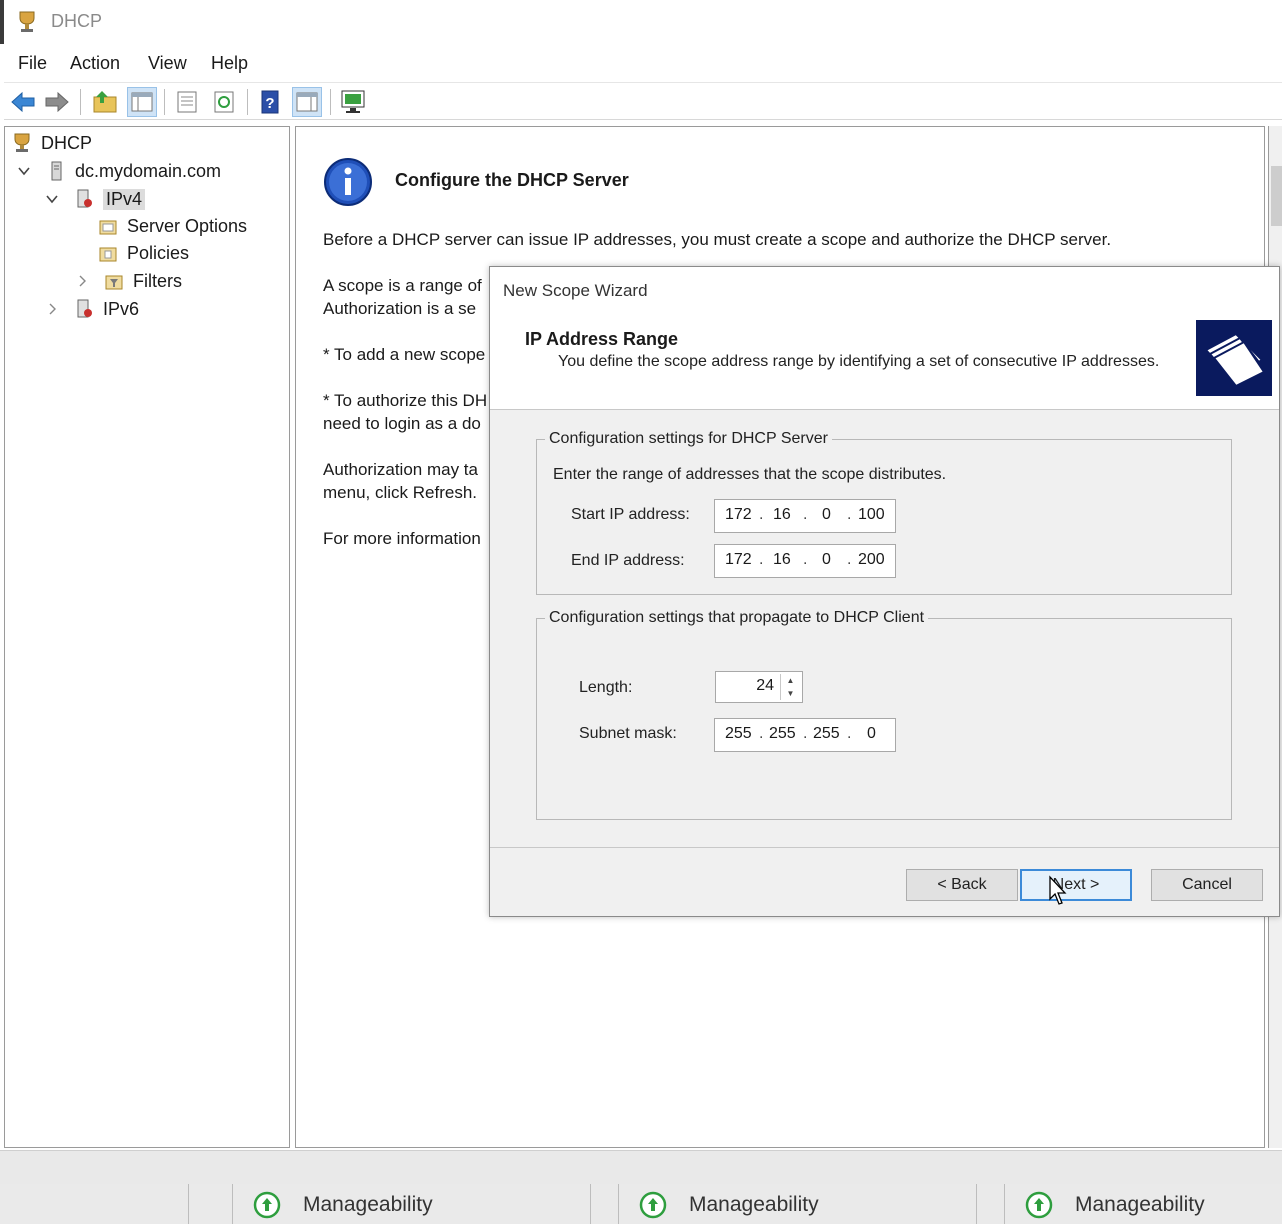 This screenshot has height=1224, width=1282. What do you see at coordinates (790, 693) in the screenshot?
I see `stepper-down-icon: ▼` at bounding box center [790, 693].